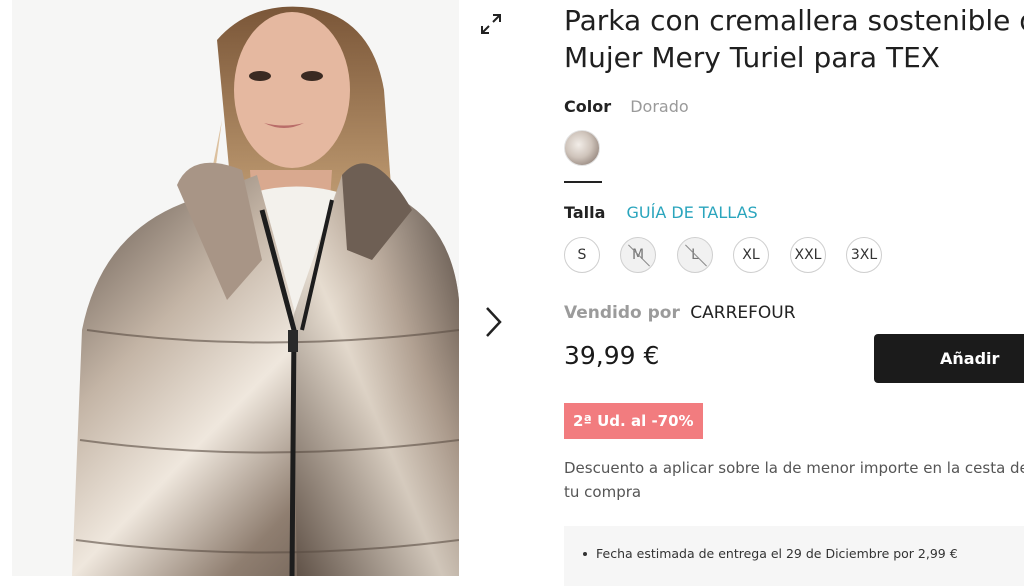 The width and height of the screenshot is (1024, 586). I want to click on price: 39,99 €, so click(612, 355).